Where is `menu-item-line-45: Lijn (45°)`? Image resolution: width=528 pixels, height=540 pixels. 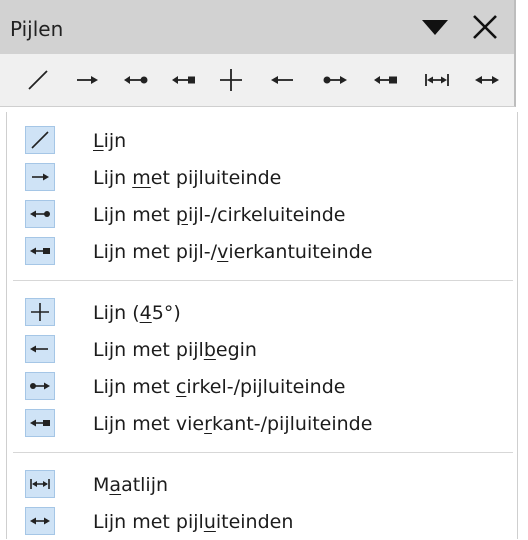 menu-item-line-45: Lijn (45°) is located at coordinates (262, 312).